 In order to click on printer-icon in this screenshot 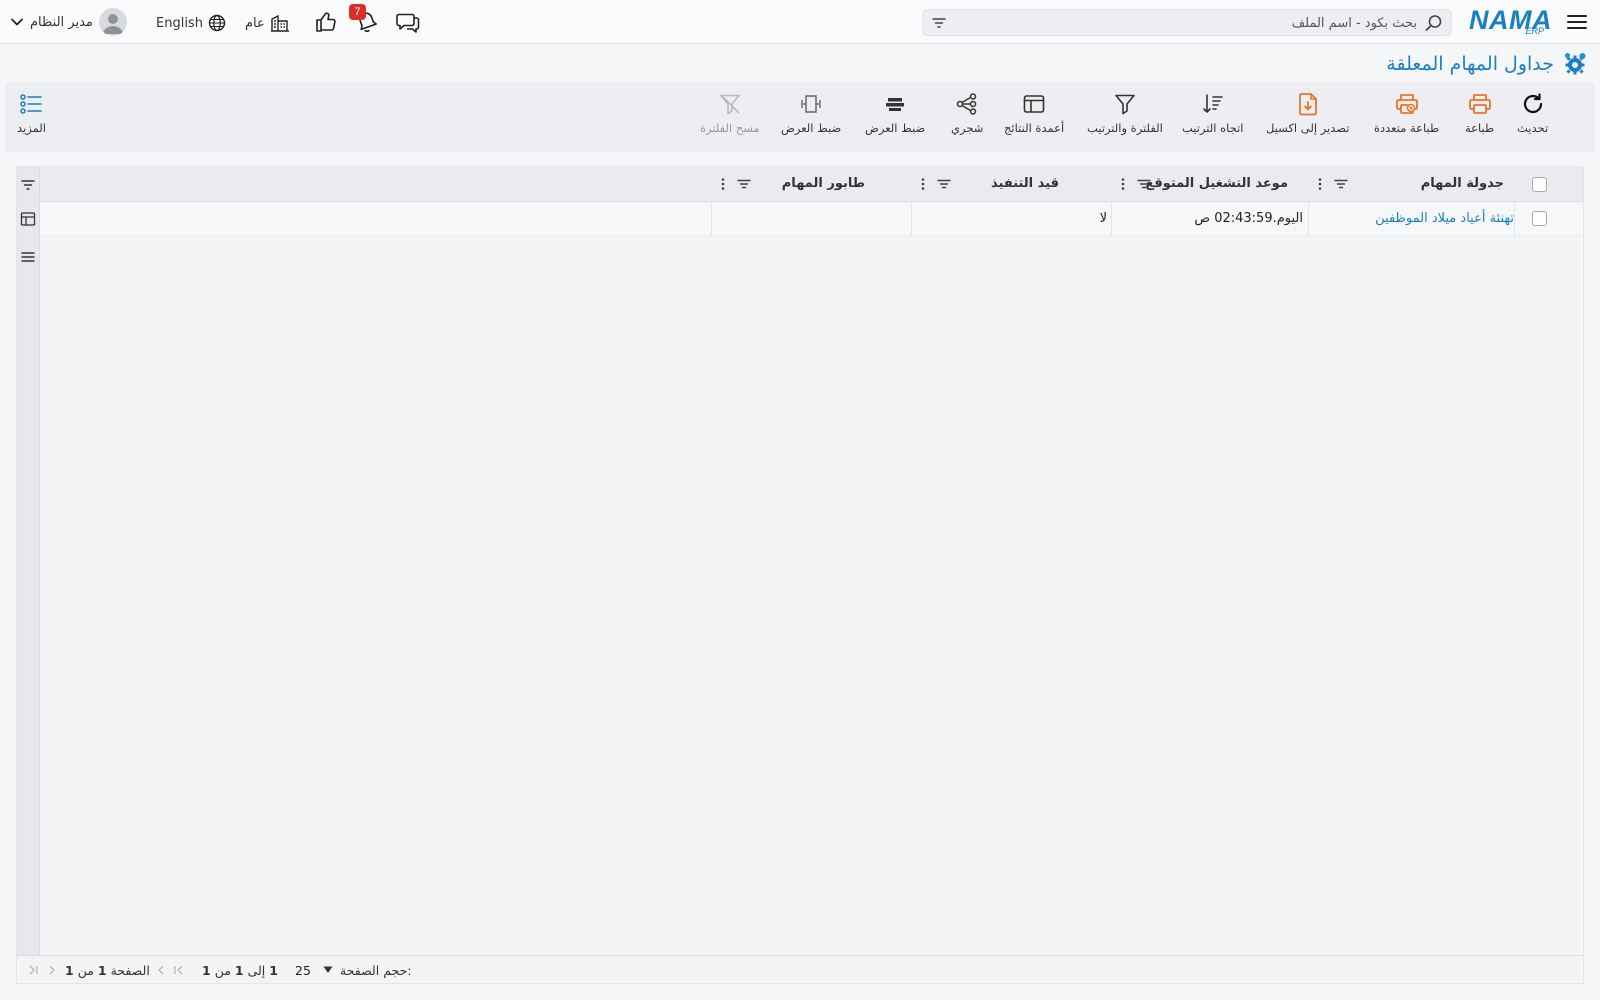, I will do `click(1480, 104)`.